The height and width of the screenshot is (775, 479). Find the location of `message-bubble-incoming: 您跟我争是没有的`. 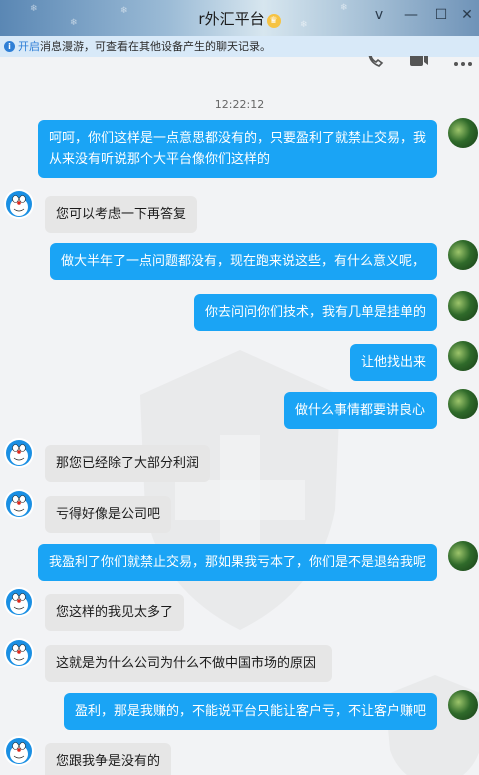

message-bubble-incoming: 您跟我争是没有的 is located at coordinates (108, 759).